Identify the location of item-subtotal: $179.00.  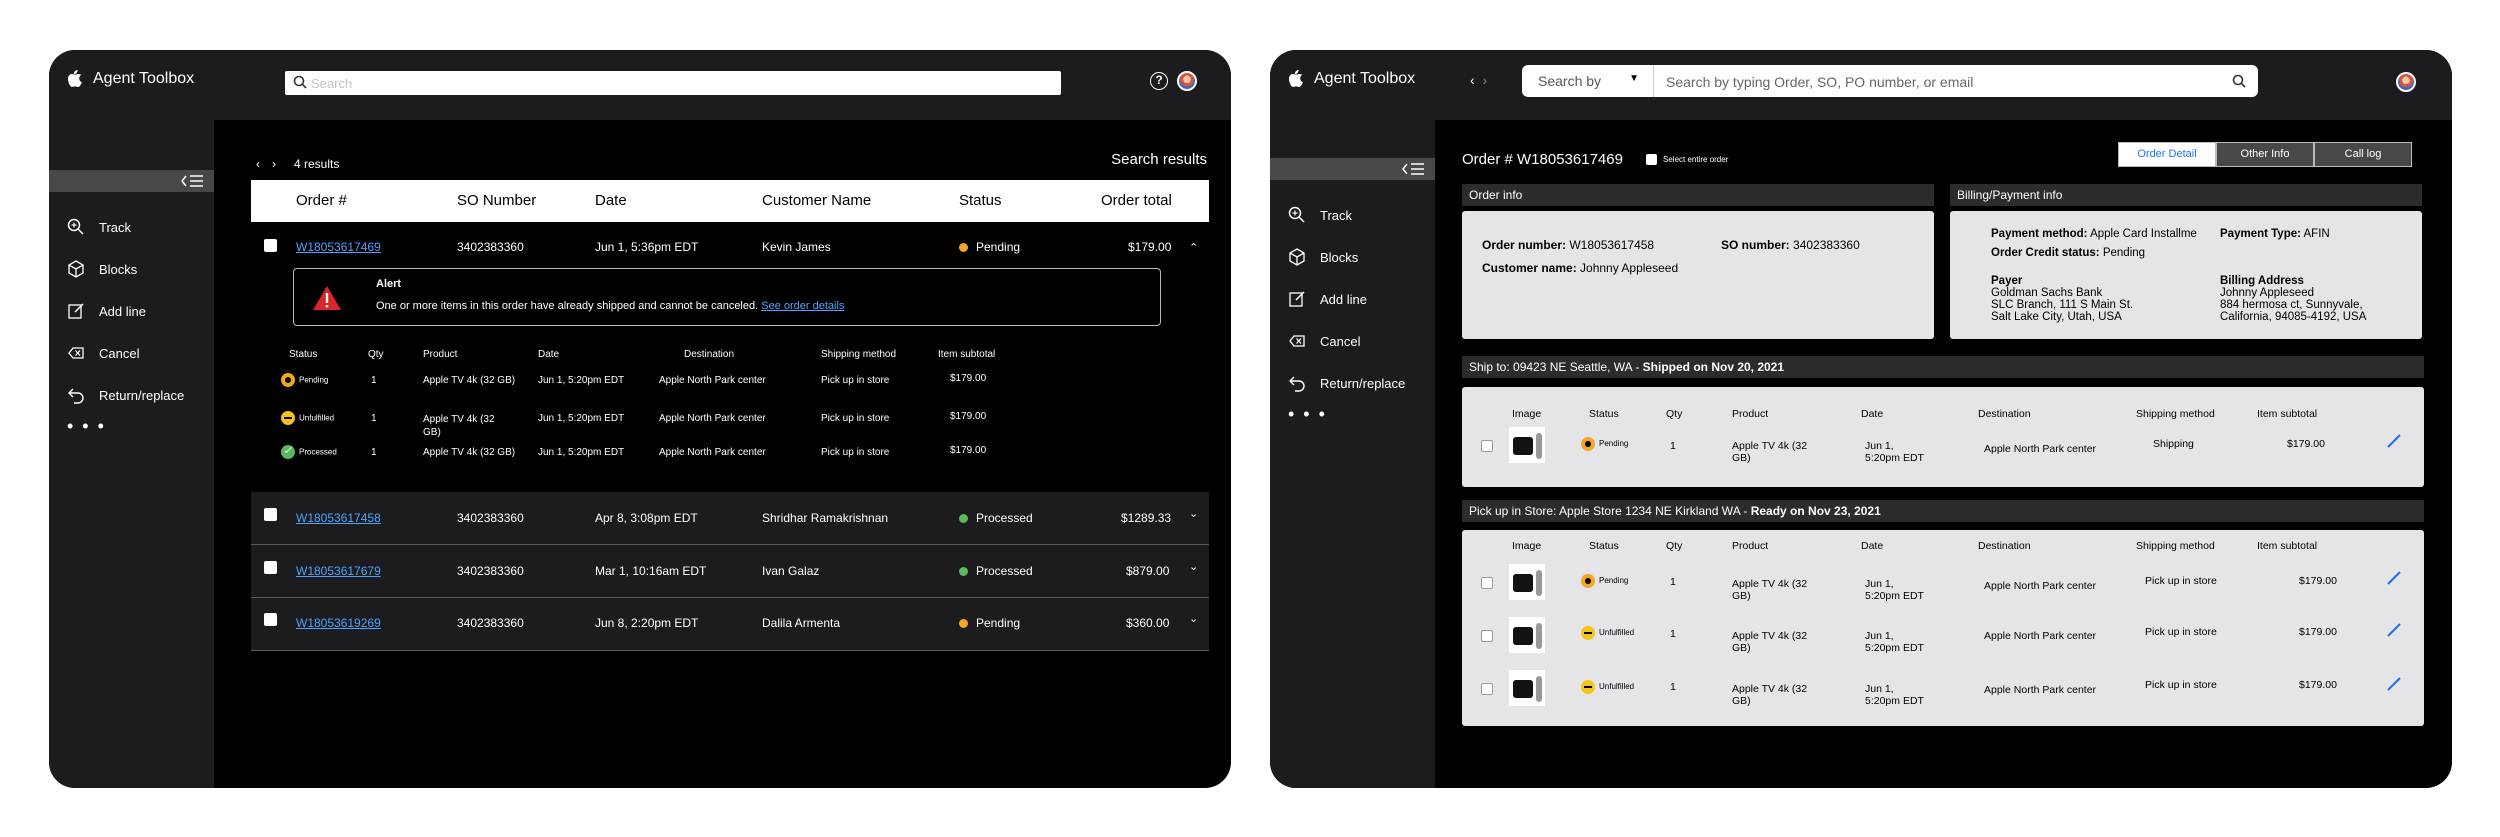
(2318, 581).